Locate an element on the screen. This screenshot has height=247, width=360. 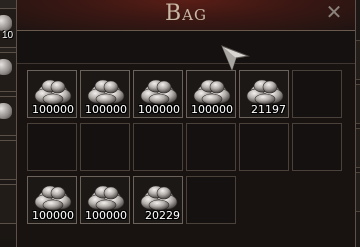
bag-header: Bag ✕ is located at coordinates (186, 15).